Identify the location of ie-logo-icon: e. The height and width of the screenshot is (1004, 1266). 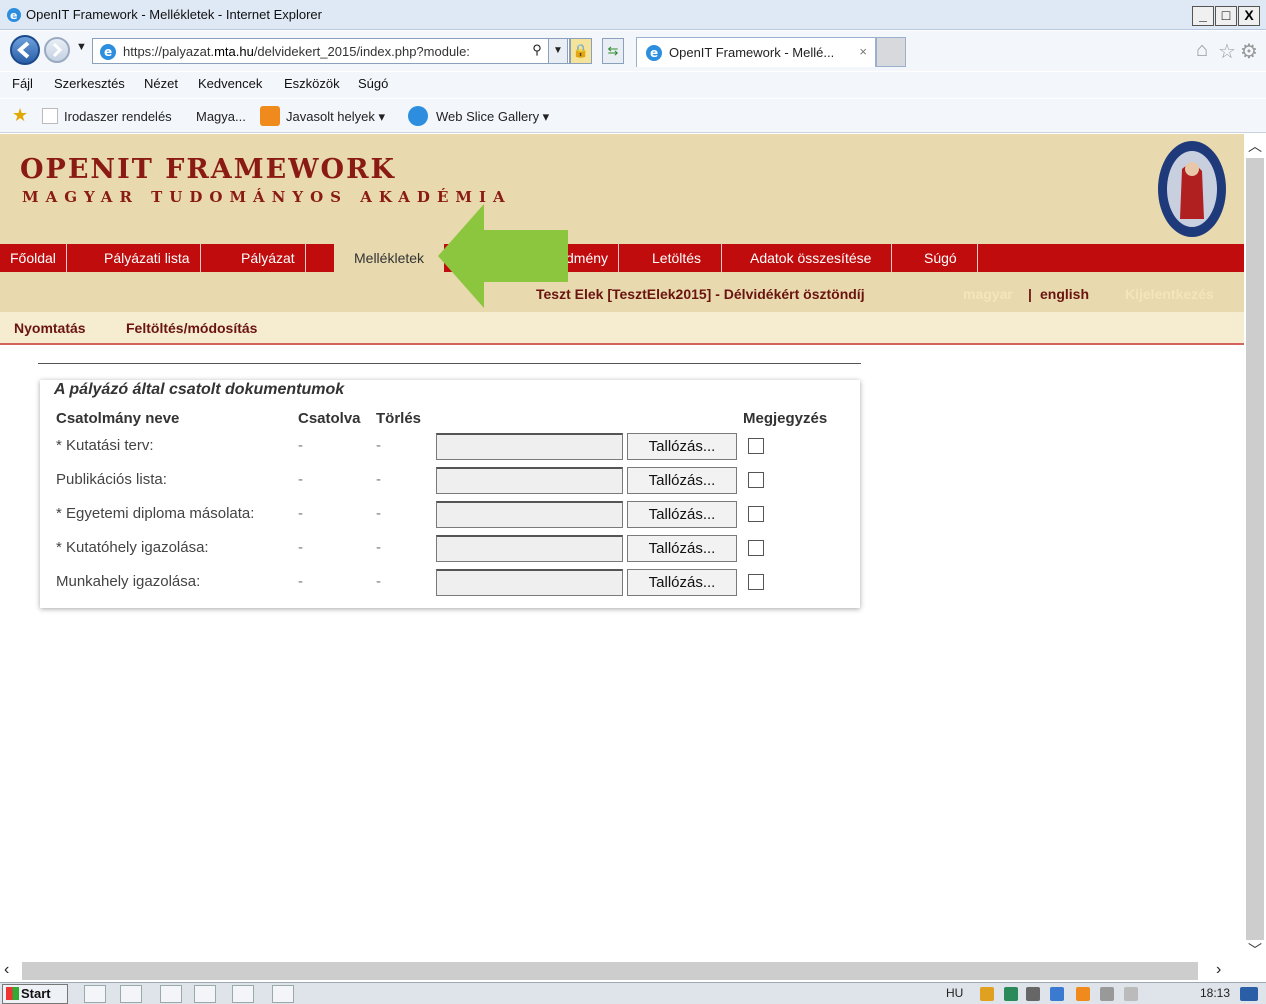
(14, 15).